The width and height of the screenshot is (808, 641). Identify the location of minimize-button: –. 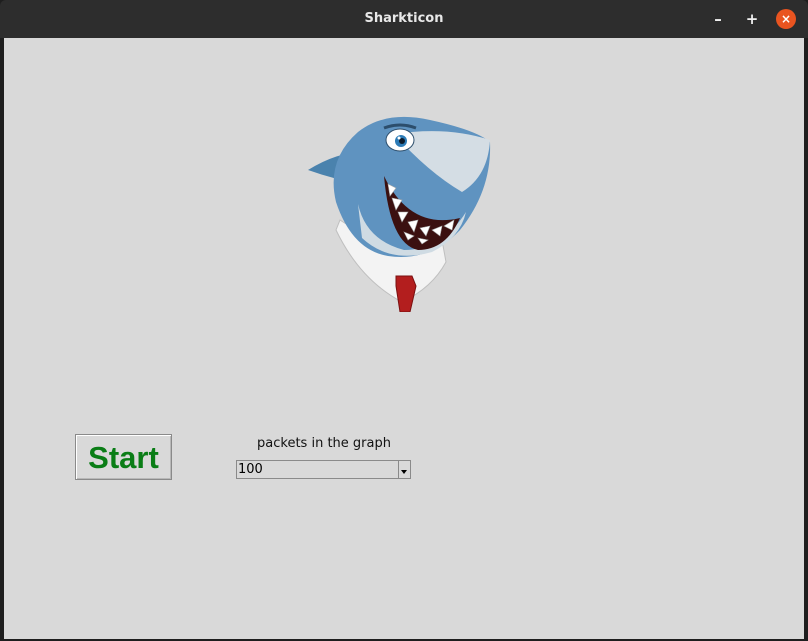
(718, 19).